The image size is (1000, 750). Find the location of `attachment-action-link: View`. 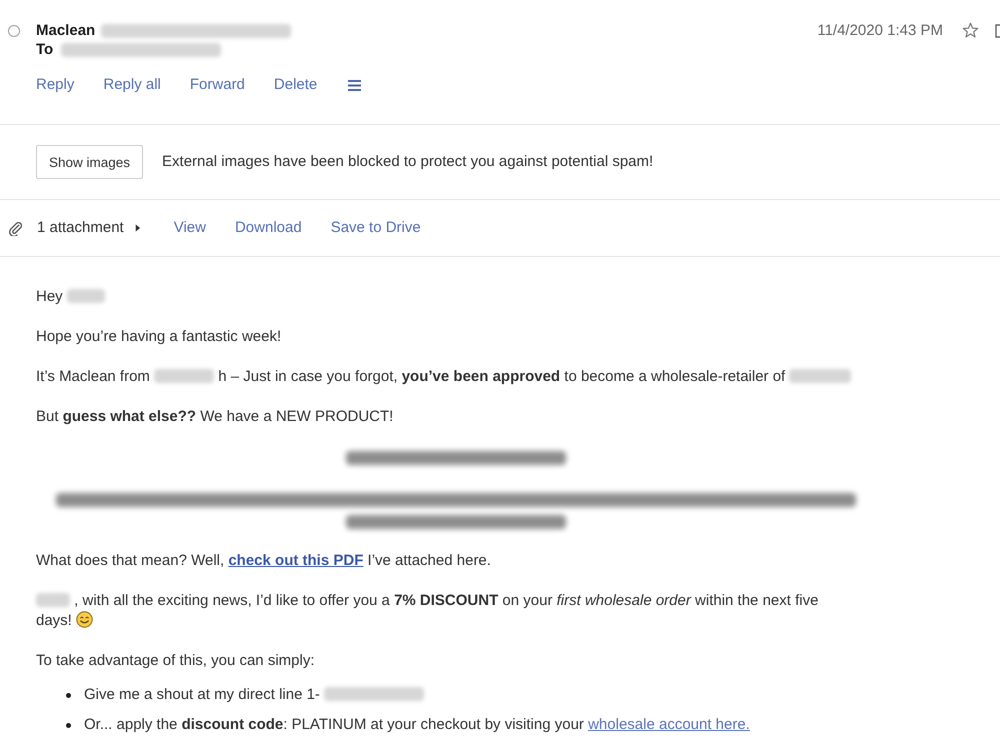

attachment-action-link: View is located at coordinates (190, 228).